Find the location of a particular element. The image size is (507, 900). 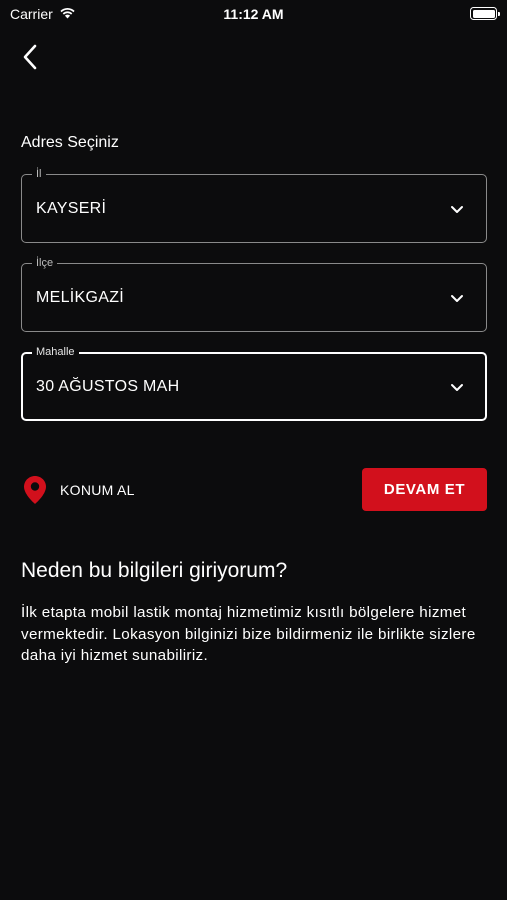

map-pin-icon is located at coordinates (35, 490).